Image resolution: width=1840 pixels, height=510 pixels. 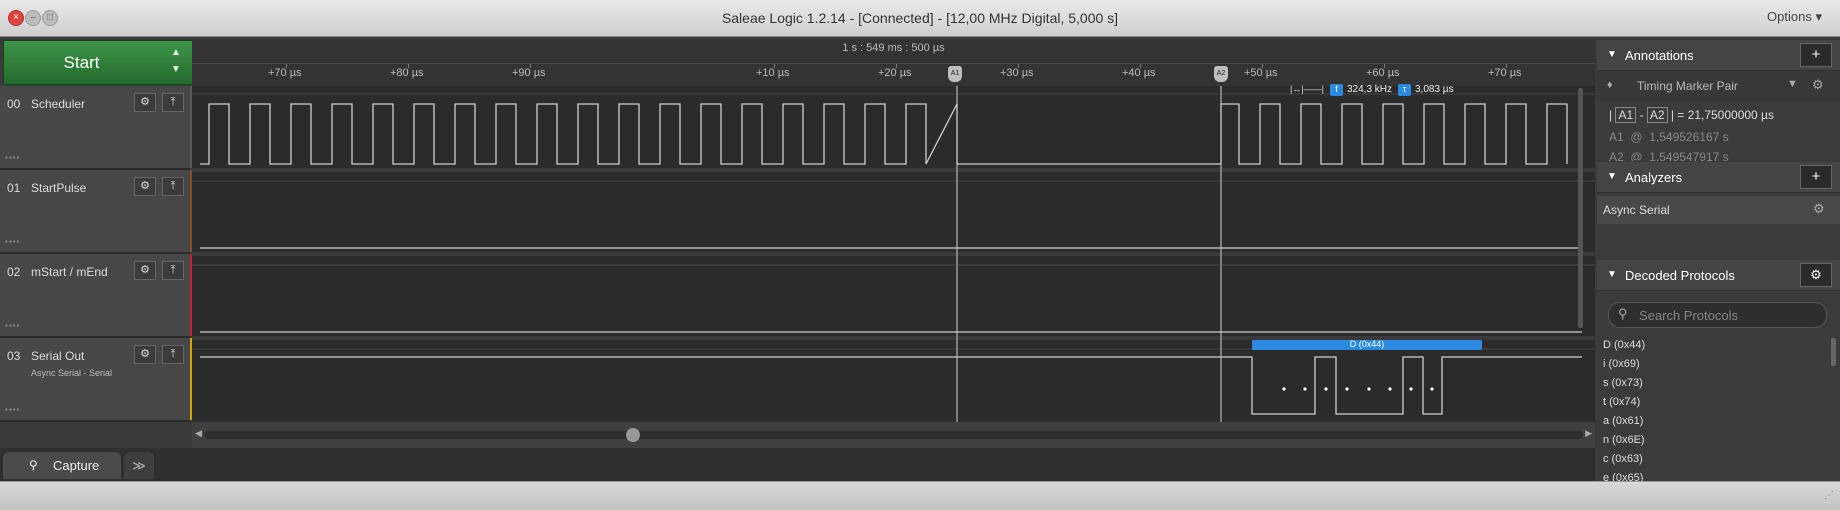 What do you see at coordinates (1623, 313) in the screenshot?
I see `search-icon: ⚲` at bounding box center [1623, 313].